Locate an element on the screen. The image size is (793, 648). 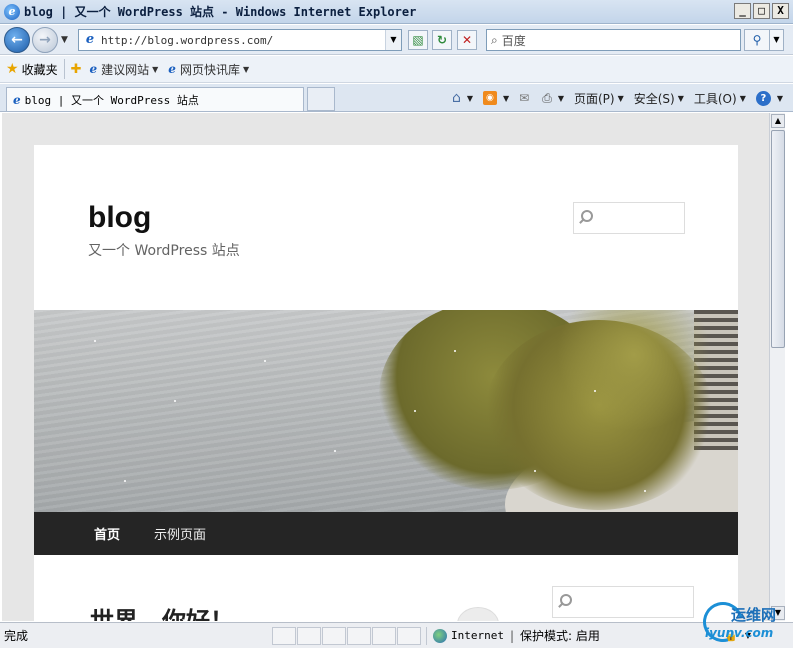
comment-bubble-icon is located at coordinates (478, 614).